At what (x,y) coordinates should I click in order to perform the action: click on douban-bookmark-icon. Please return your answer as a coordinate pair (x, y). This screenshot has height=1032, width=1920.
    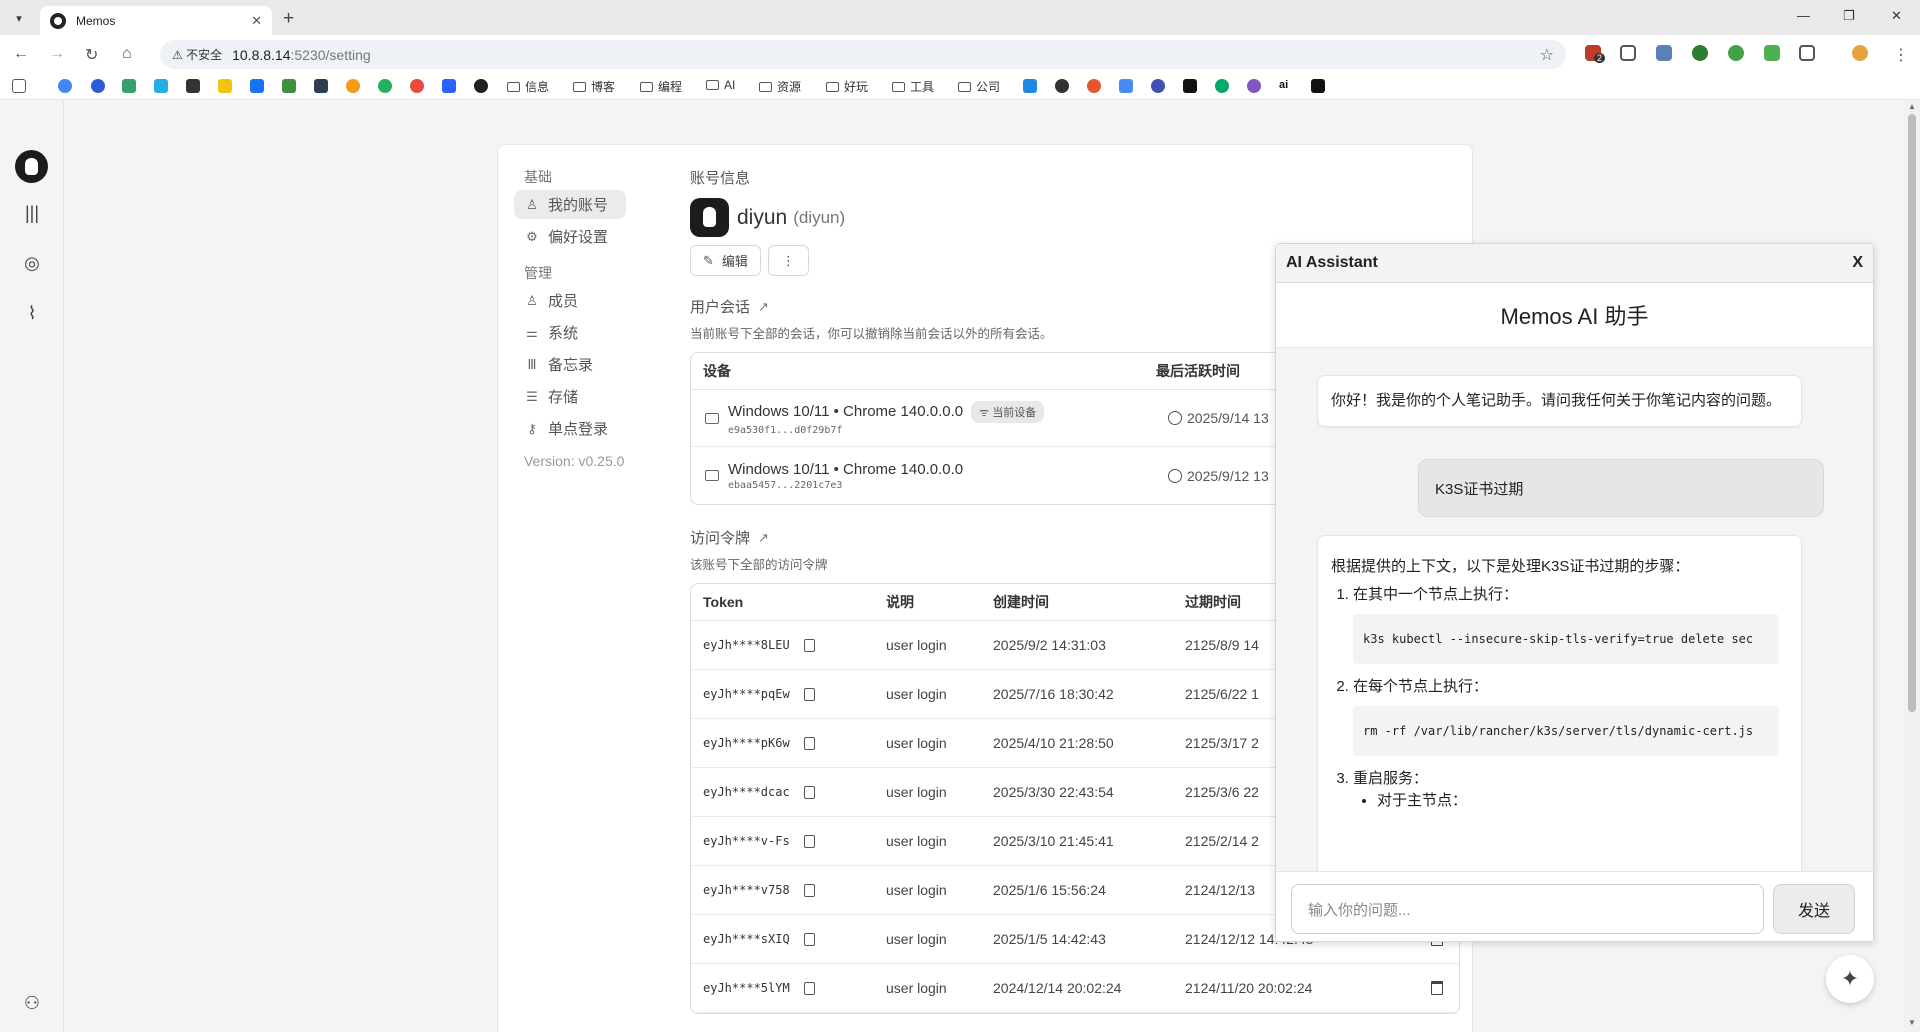
    Looking at the image, I should click on (289, 86).